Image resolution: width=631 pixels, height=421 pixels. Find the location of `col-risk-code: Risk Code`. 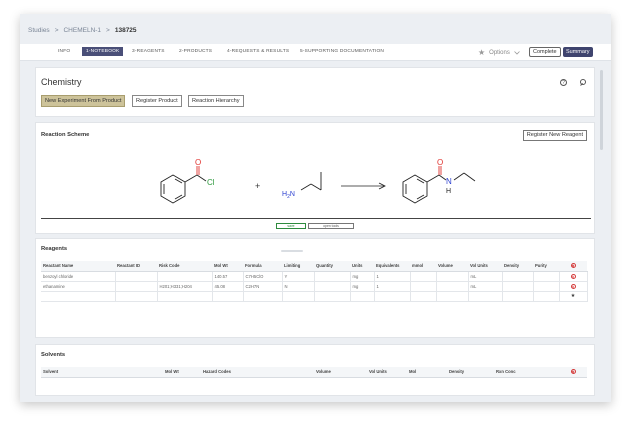

col-risk-code: Risk Code is located at coordinates (184, 266).